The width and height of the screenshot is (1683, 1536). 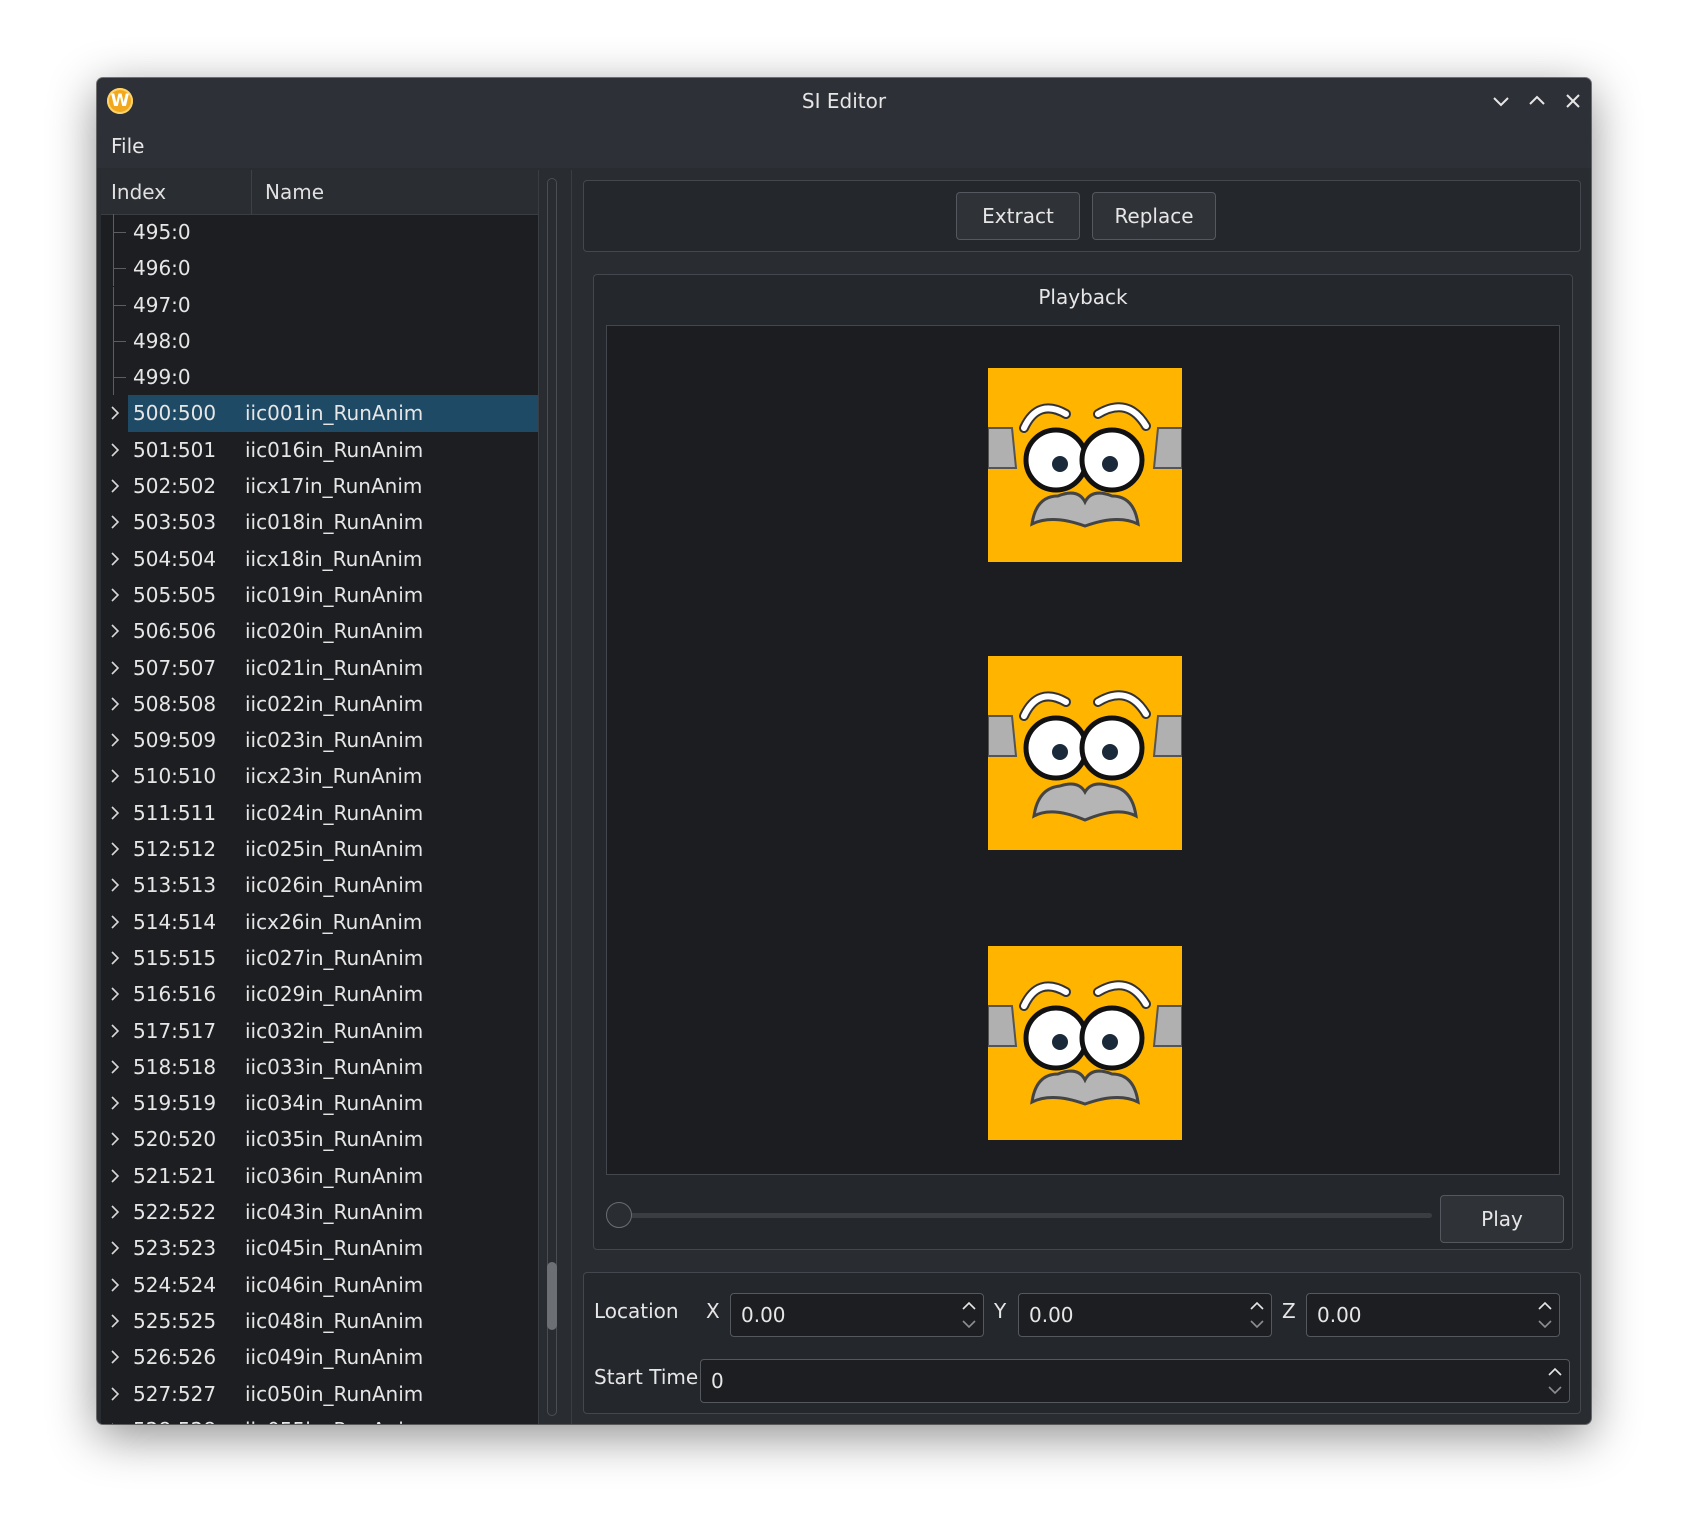 What do you see at coordinates (319, 1212) in the screenshot?
I see `tree-row: 522:522 iic043in_RunAnim` at bounding box center [319, 1212].